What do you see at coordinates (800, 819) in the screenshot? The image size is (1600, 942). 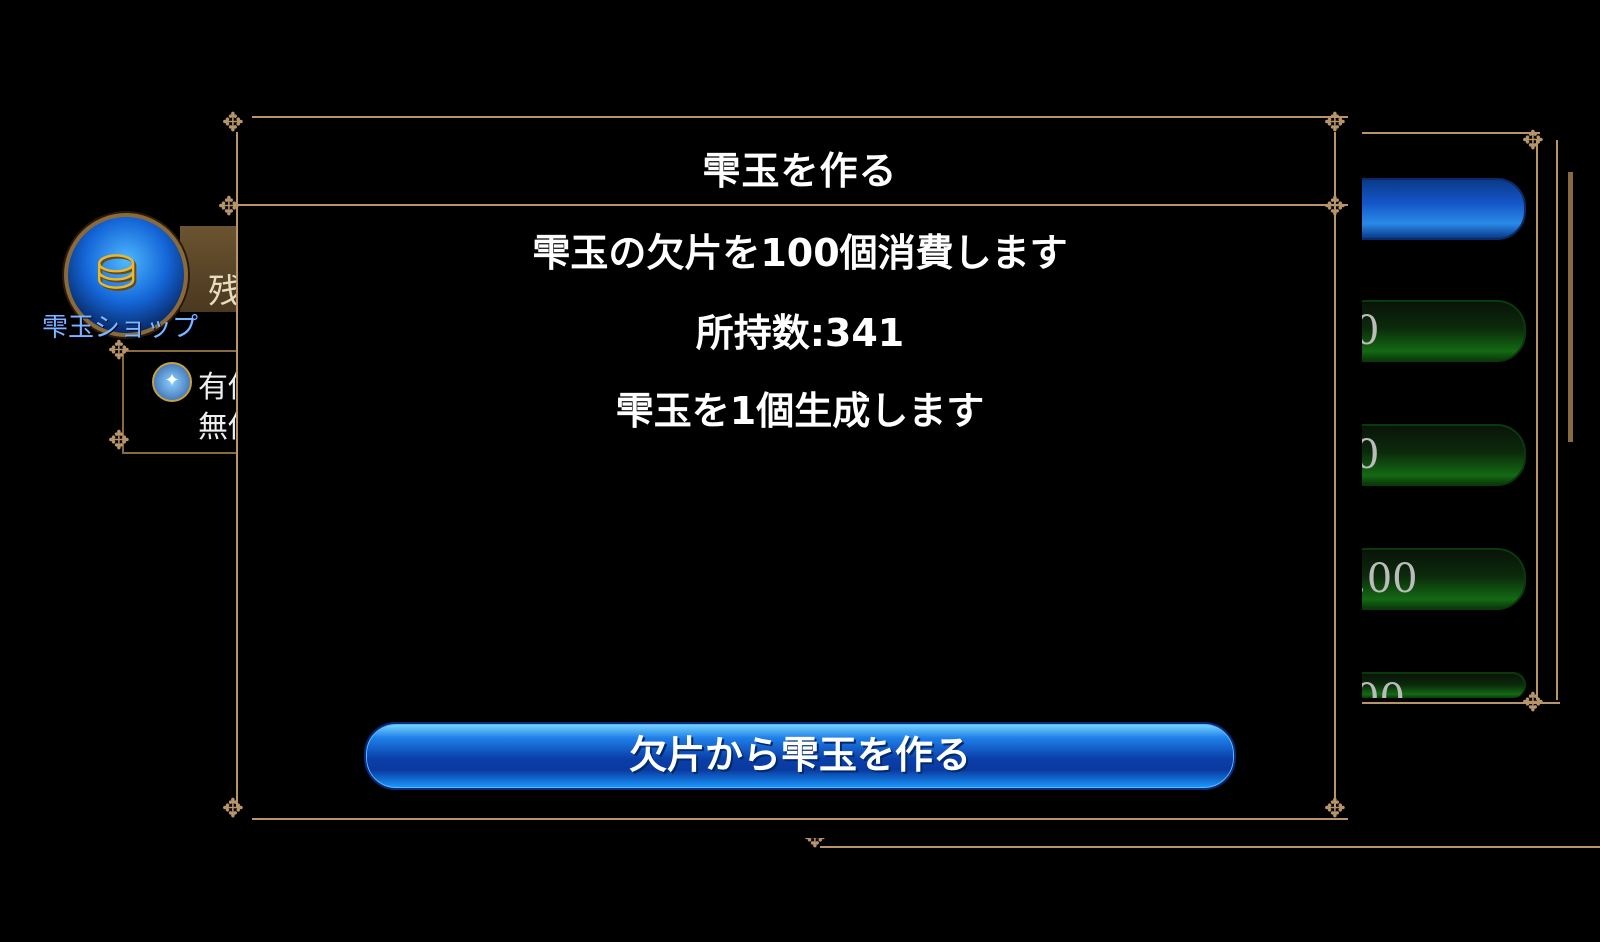 I see `dialog-frame-bottom` at bounding box center [800, 819].